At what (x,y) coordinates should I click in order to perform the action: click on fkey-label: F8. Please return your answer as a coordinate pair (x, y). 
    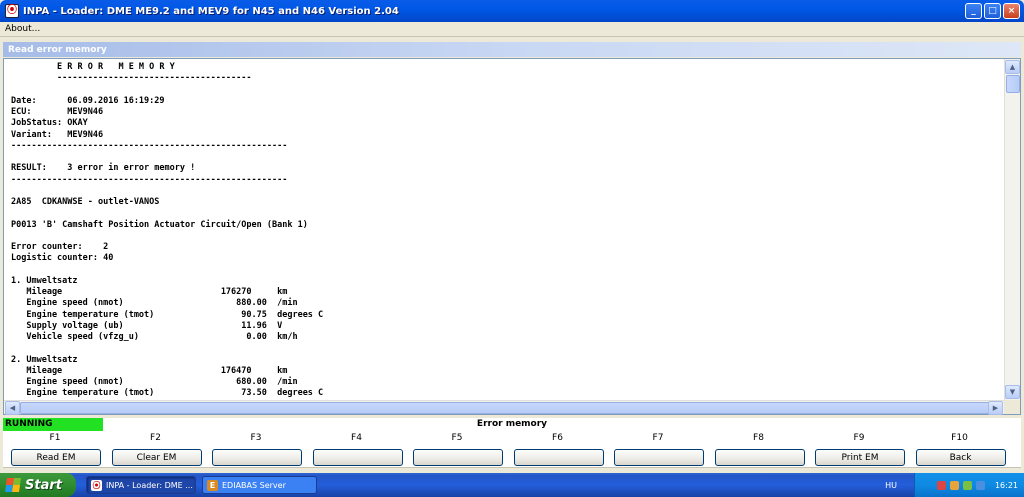
    Looking at the image, I should click on (758, 438).